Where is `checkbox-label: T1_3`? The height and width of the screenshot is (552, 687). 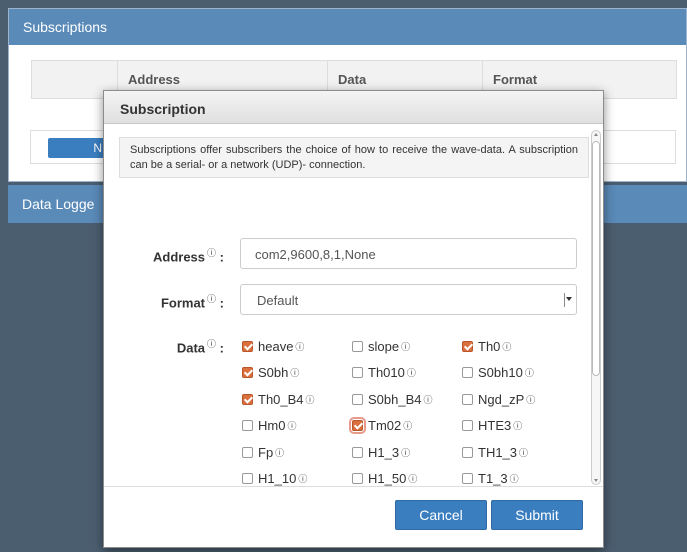 checkbox-label: T1_3 is located at coordinates (493, 479).